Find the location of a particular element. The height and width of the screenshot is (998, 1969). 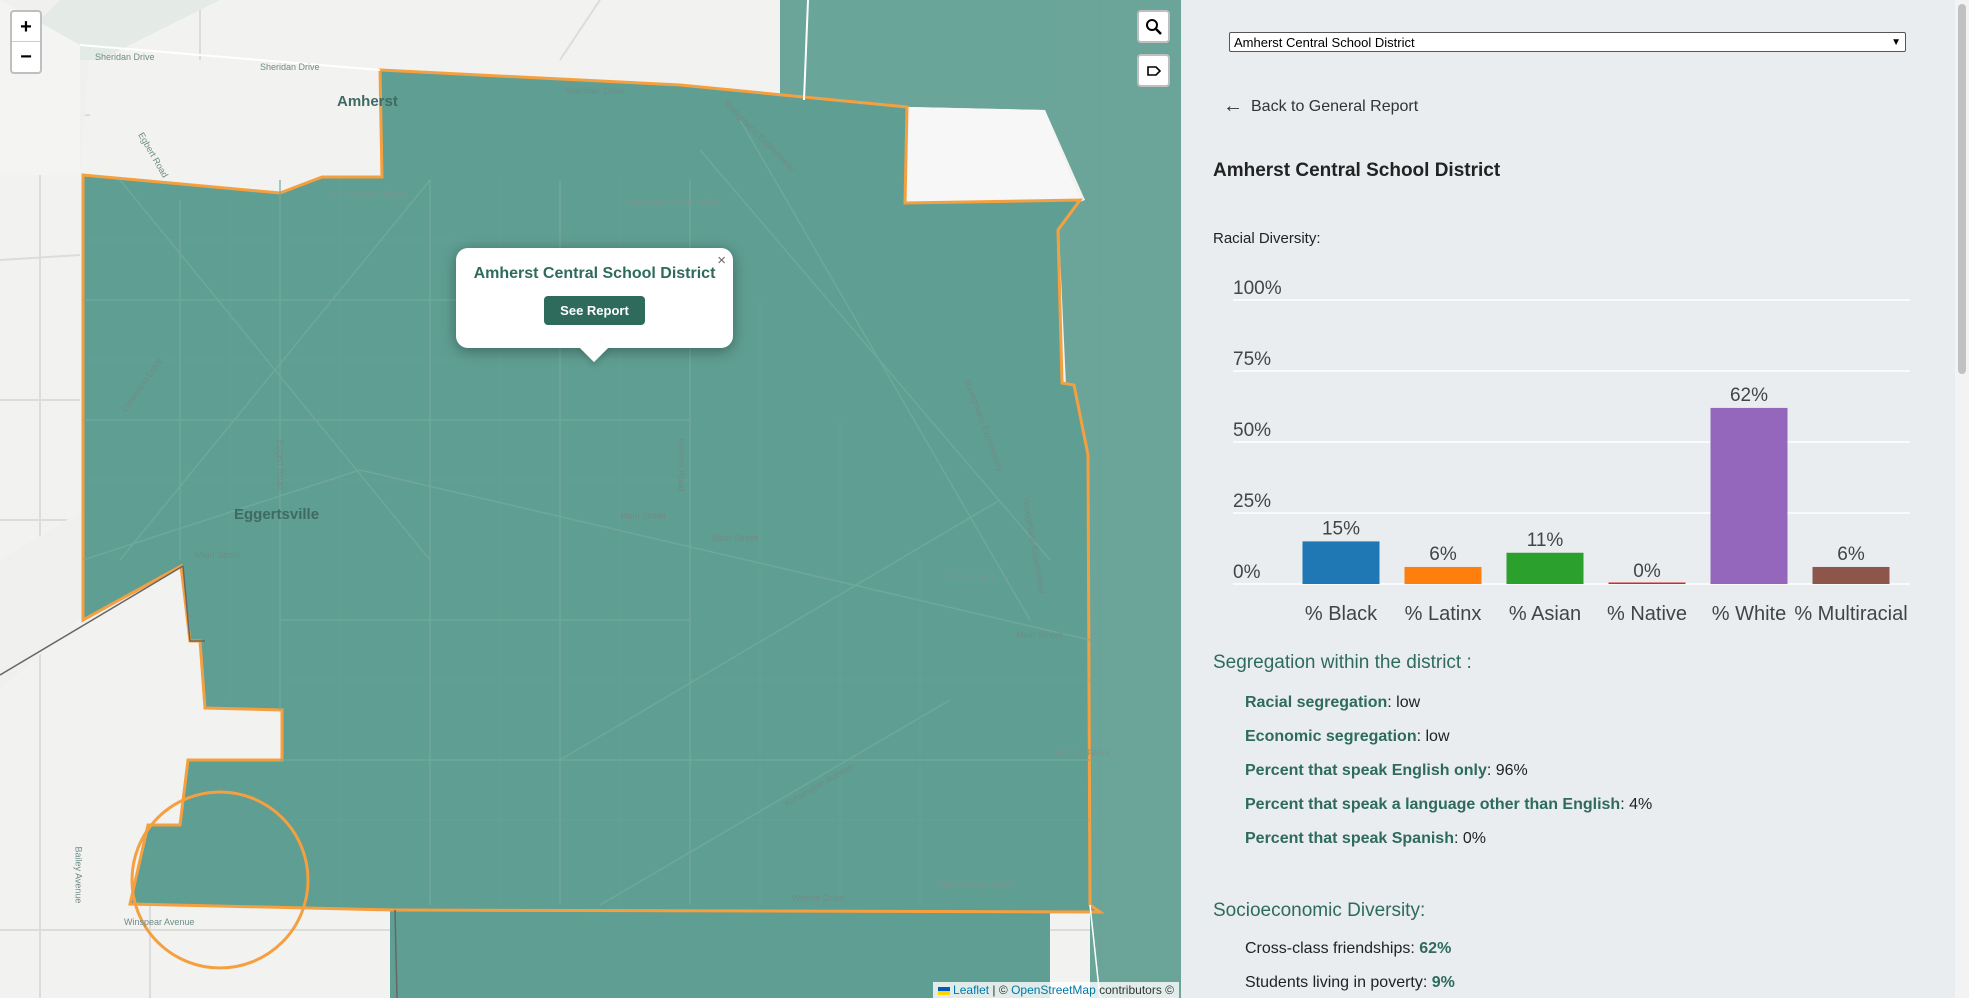

map-label-amherst: Amherst is located at coordinates (367, 101).